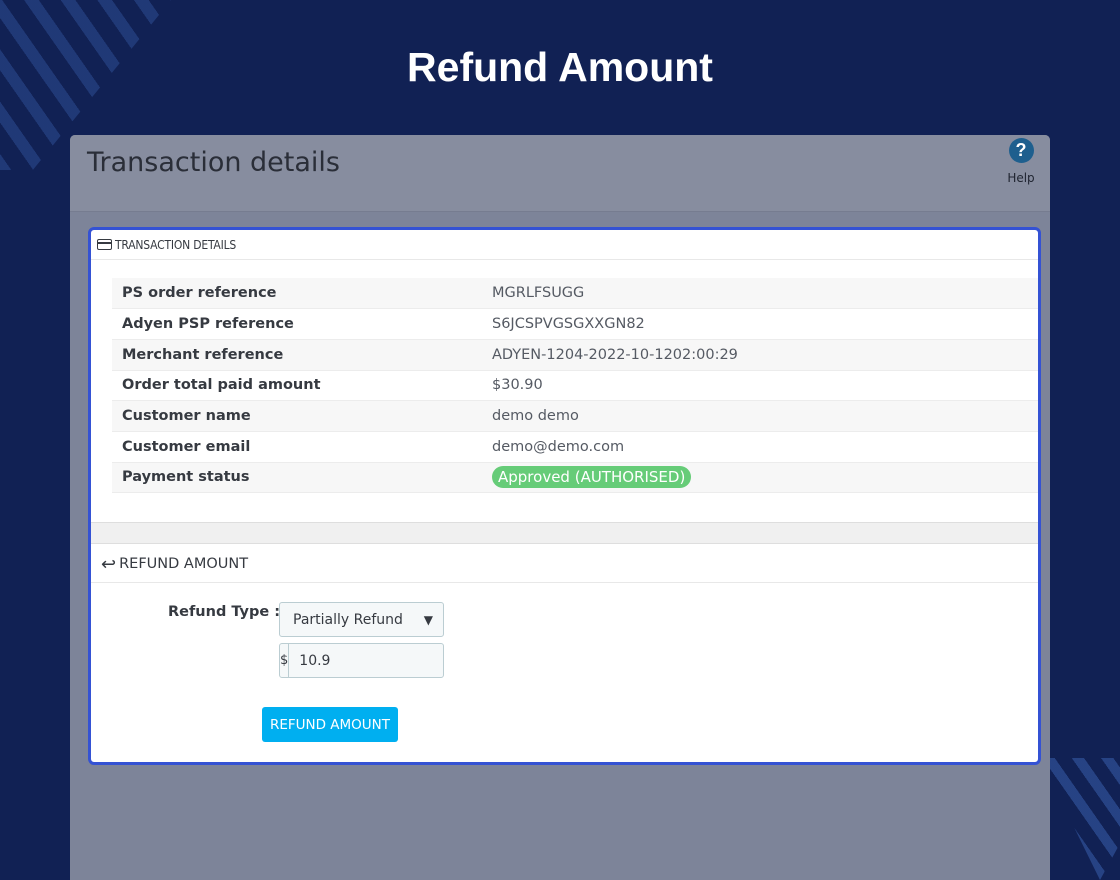 The width and height of the screenshot is (1120, 880). I want to click on row-value: demo@demo.com, so click(765, 447).